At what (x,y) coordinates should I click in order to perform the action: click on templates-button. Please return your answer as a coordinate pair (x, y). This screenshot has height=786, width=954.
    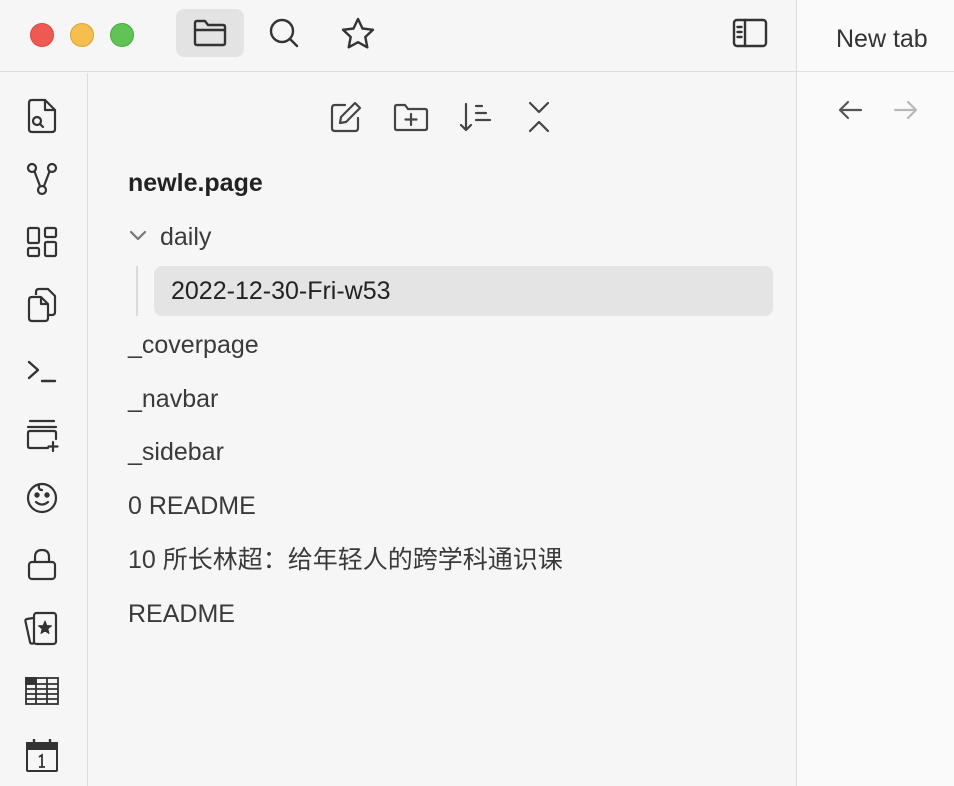
    Looking at the image, I should click on (42, 305).